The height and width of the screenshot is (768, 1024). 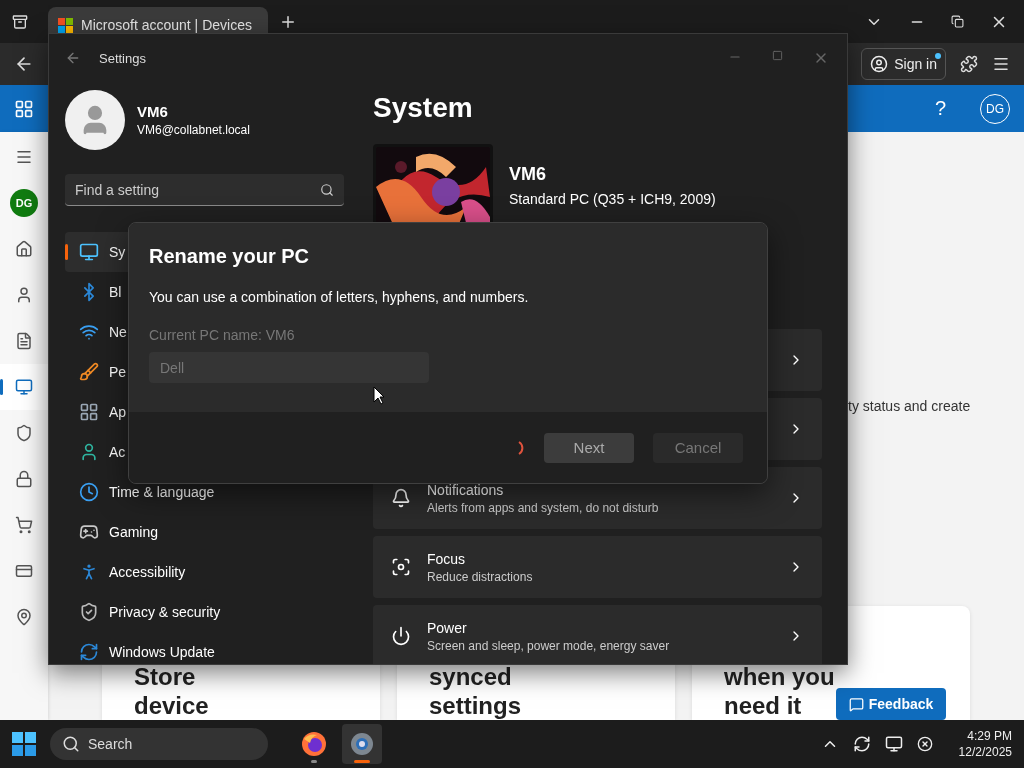 What do you see at coordinates (165, 676) in the screenshot?
I see `card-title: Store` at bounding box center [165, 676].